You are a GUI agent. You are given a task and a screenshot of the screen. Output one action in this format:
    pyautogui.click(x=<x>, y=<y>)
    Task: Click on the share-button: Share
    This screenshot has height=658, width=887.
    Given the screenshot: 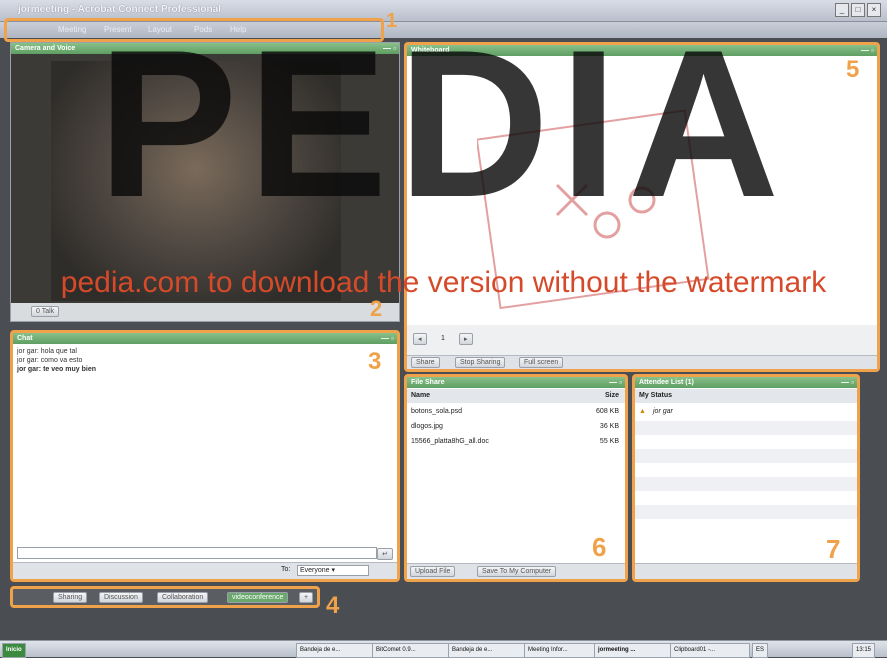 What is the action you would take?
    pyautogui.click(x=425, y=362)
    